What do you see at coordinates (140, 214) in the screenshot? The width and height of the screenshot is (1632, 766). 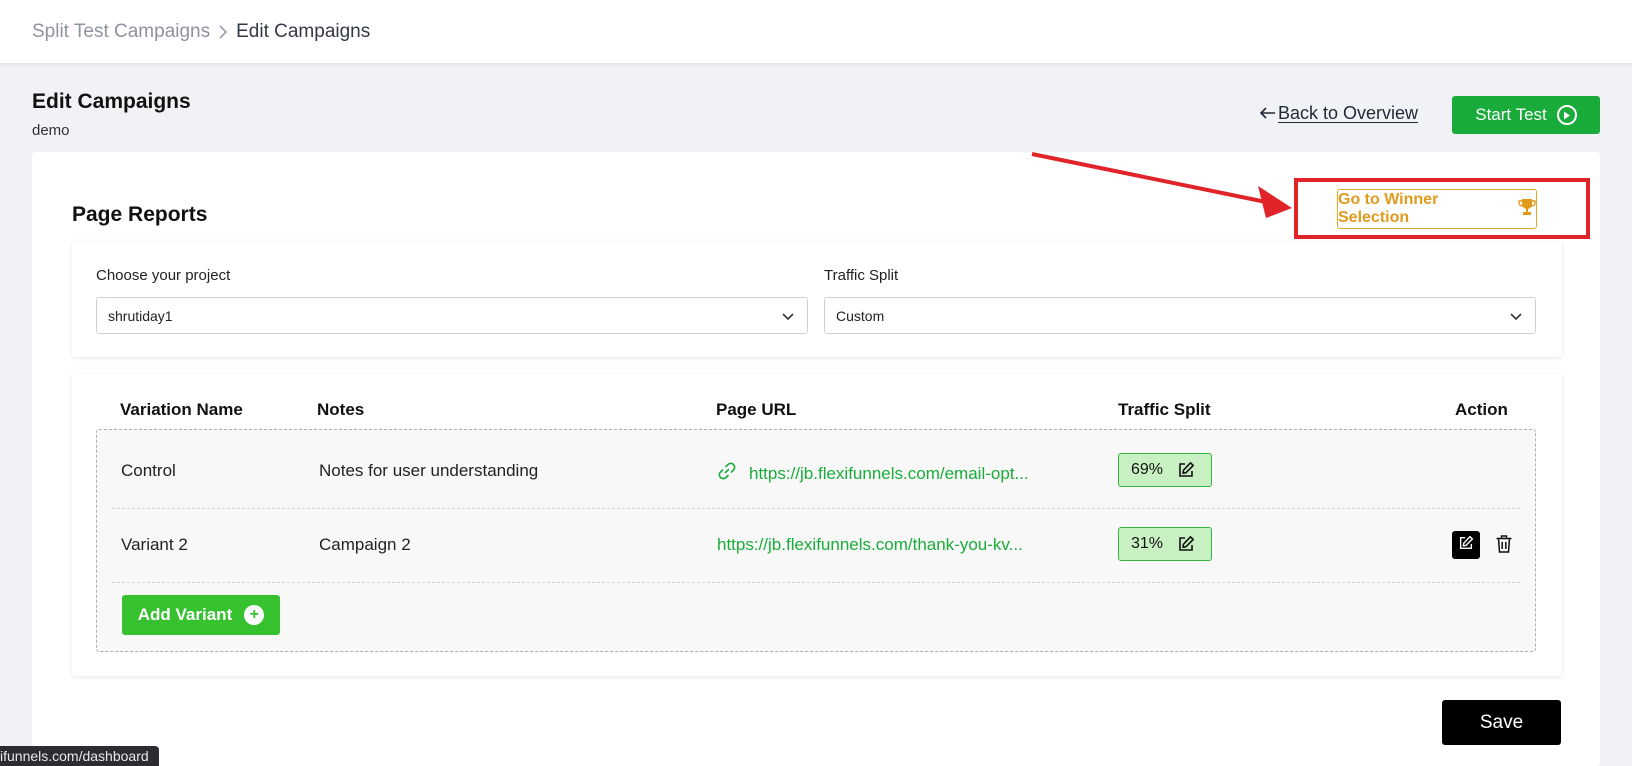 I see `section-title: Page Reports` at bounding box center [140, 214].